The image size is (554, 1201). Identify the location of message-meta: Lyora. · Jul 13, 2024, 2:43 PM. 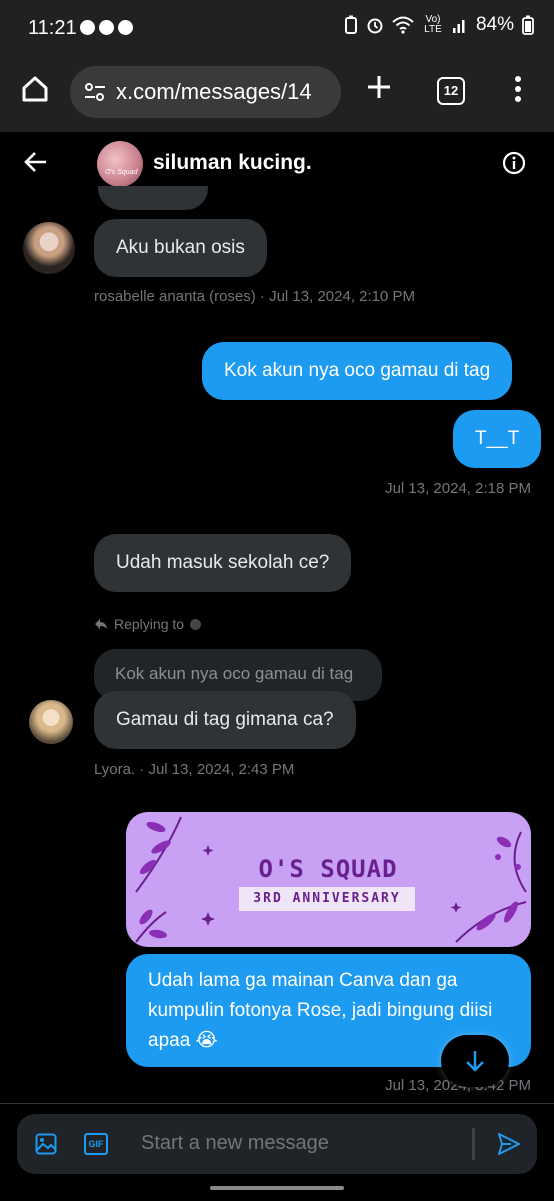
(194, 769).